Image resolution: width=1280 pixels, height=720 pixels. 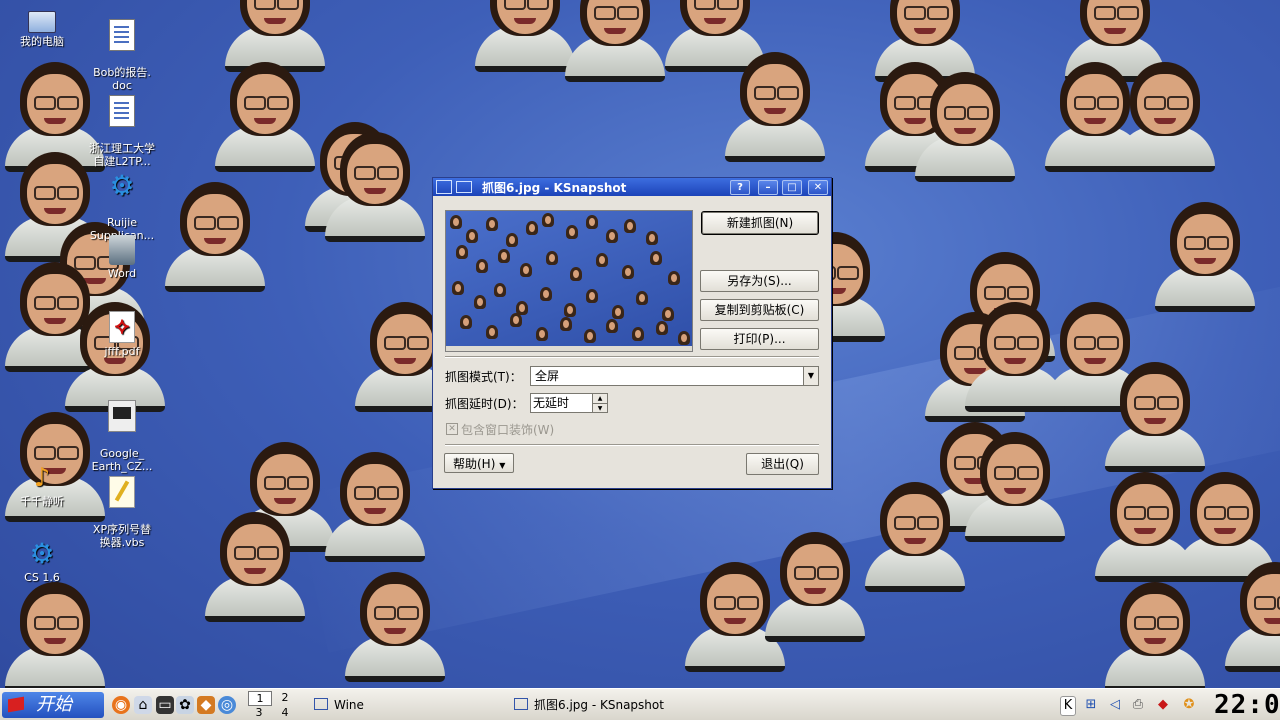 I want to click on task-wine: Wine, so click(x=404, y=705).